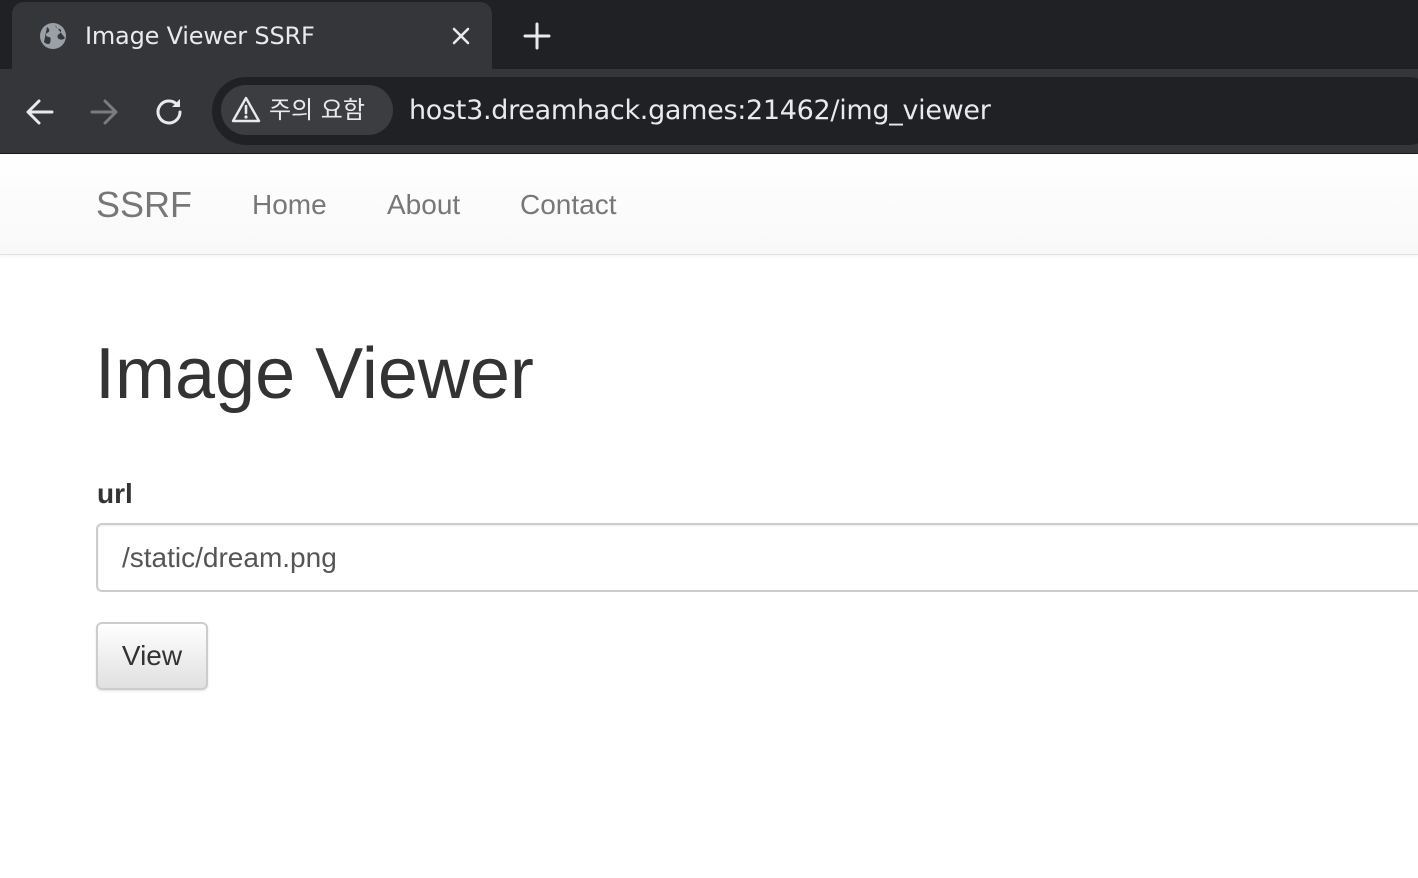  I want to click on url-text: host3.dreamhack.games:21462/img_viewer, so click(700, 111).